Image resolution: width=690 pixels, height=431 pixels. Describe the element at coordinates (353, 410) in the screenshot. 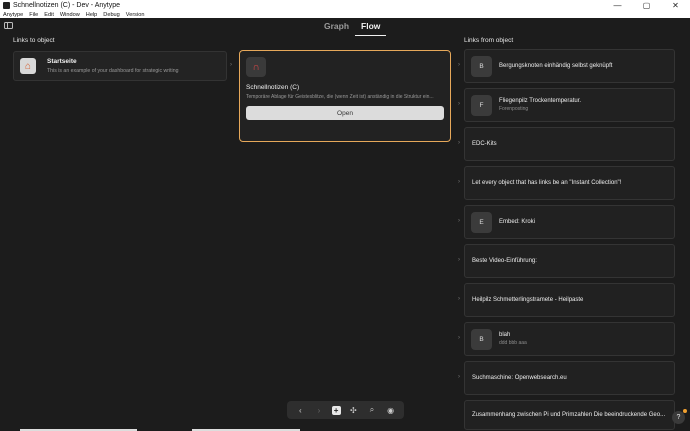

I see `graph-icon: ✣` at that location.